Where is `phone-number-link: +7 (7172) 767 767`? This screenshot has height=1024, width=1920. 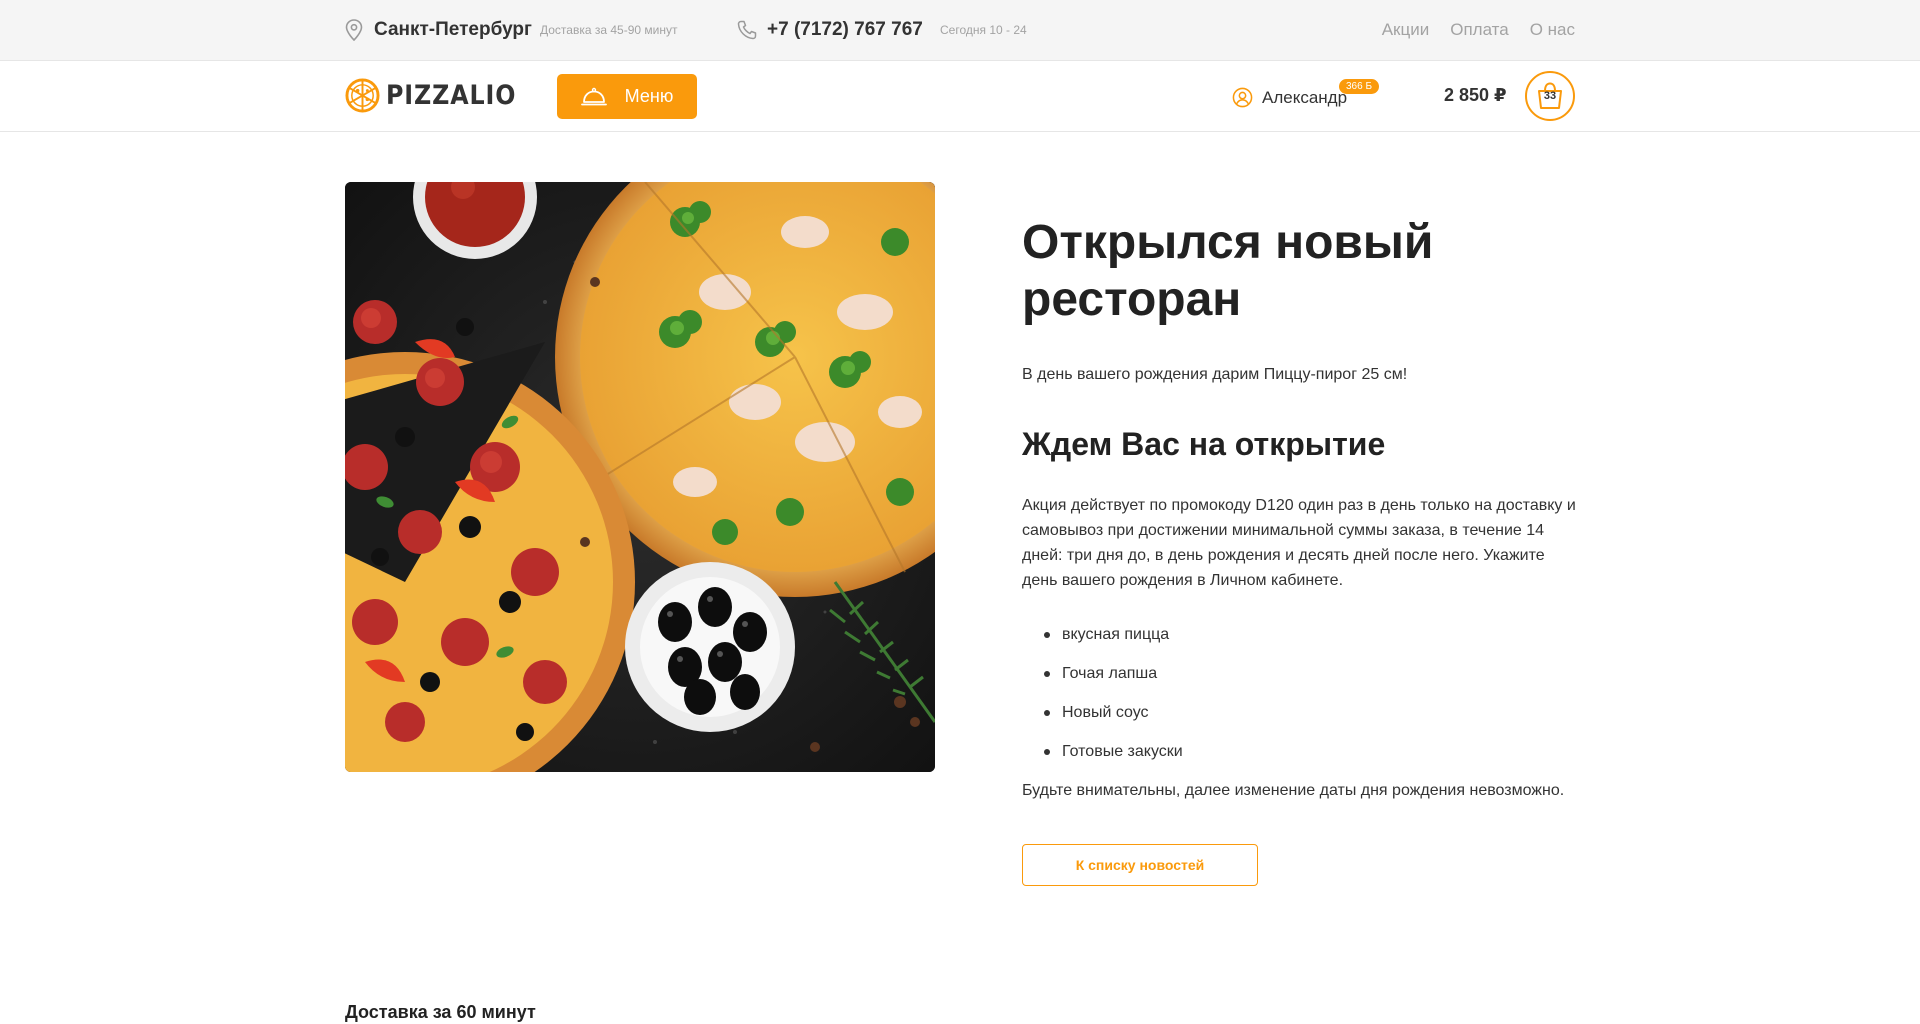 phone-number-link: +7 (7172) 767 767 is located at coordinates (845, 30).